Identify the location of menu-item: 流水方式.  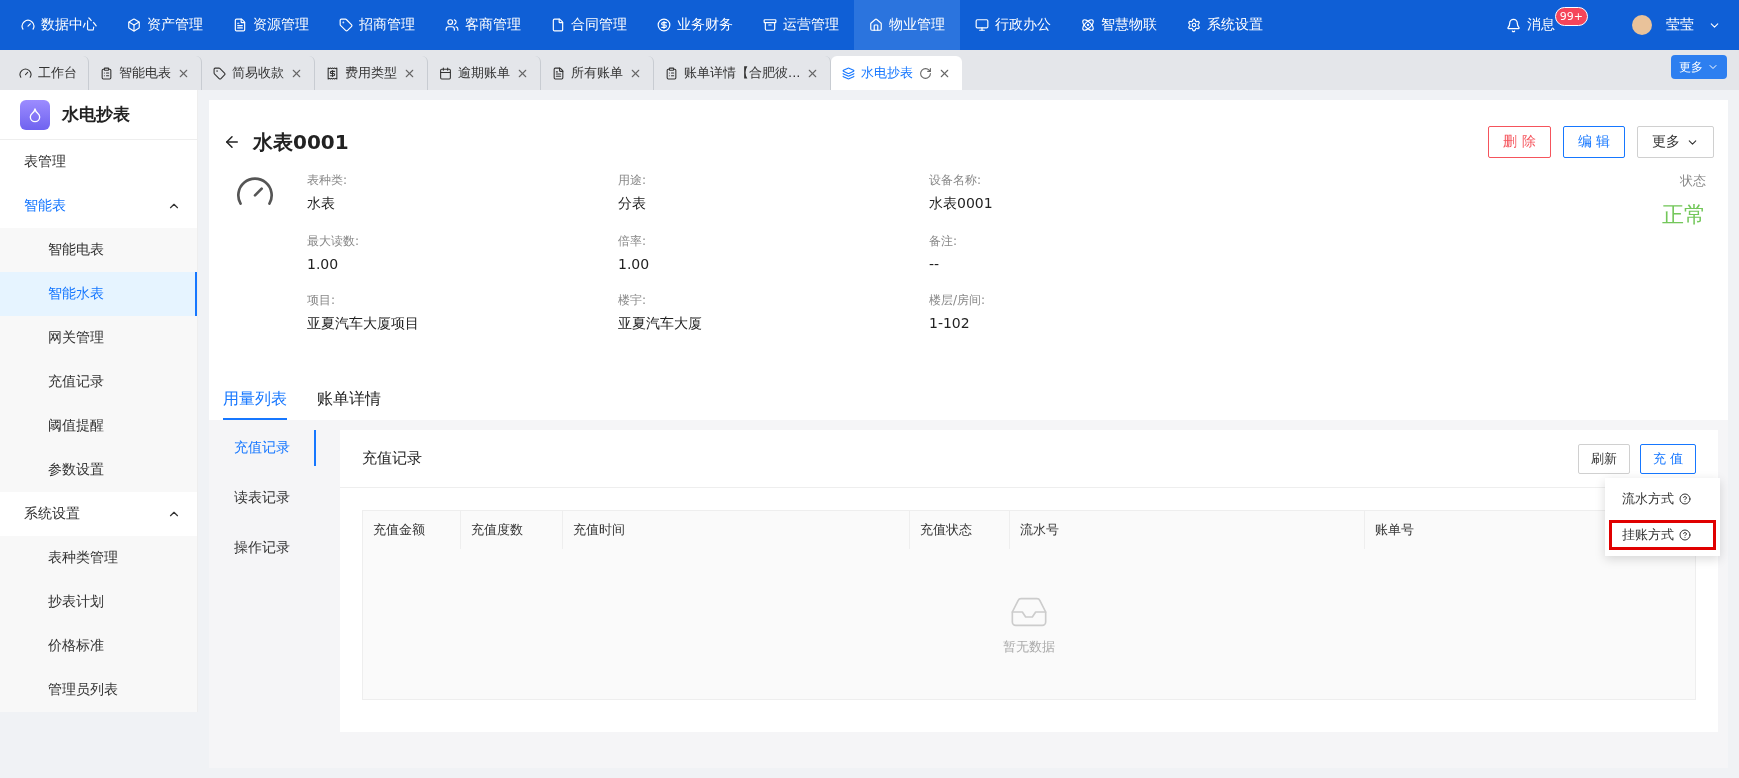
(1662, 499).